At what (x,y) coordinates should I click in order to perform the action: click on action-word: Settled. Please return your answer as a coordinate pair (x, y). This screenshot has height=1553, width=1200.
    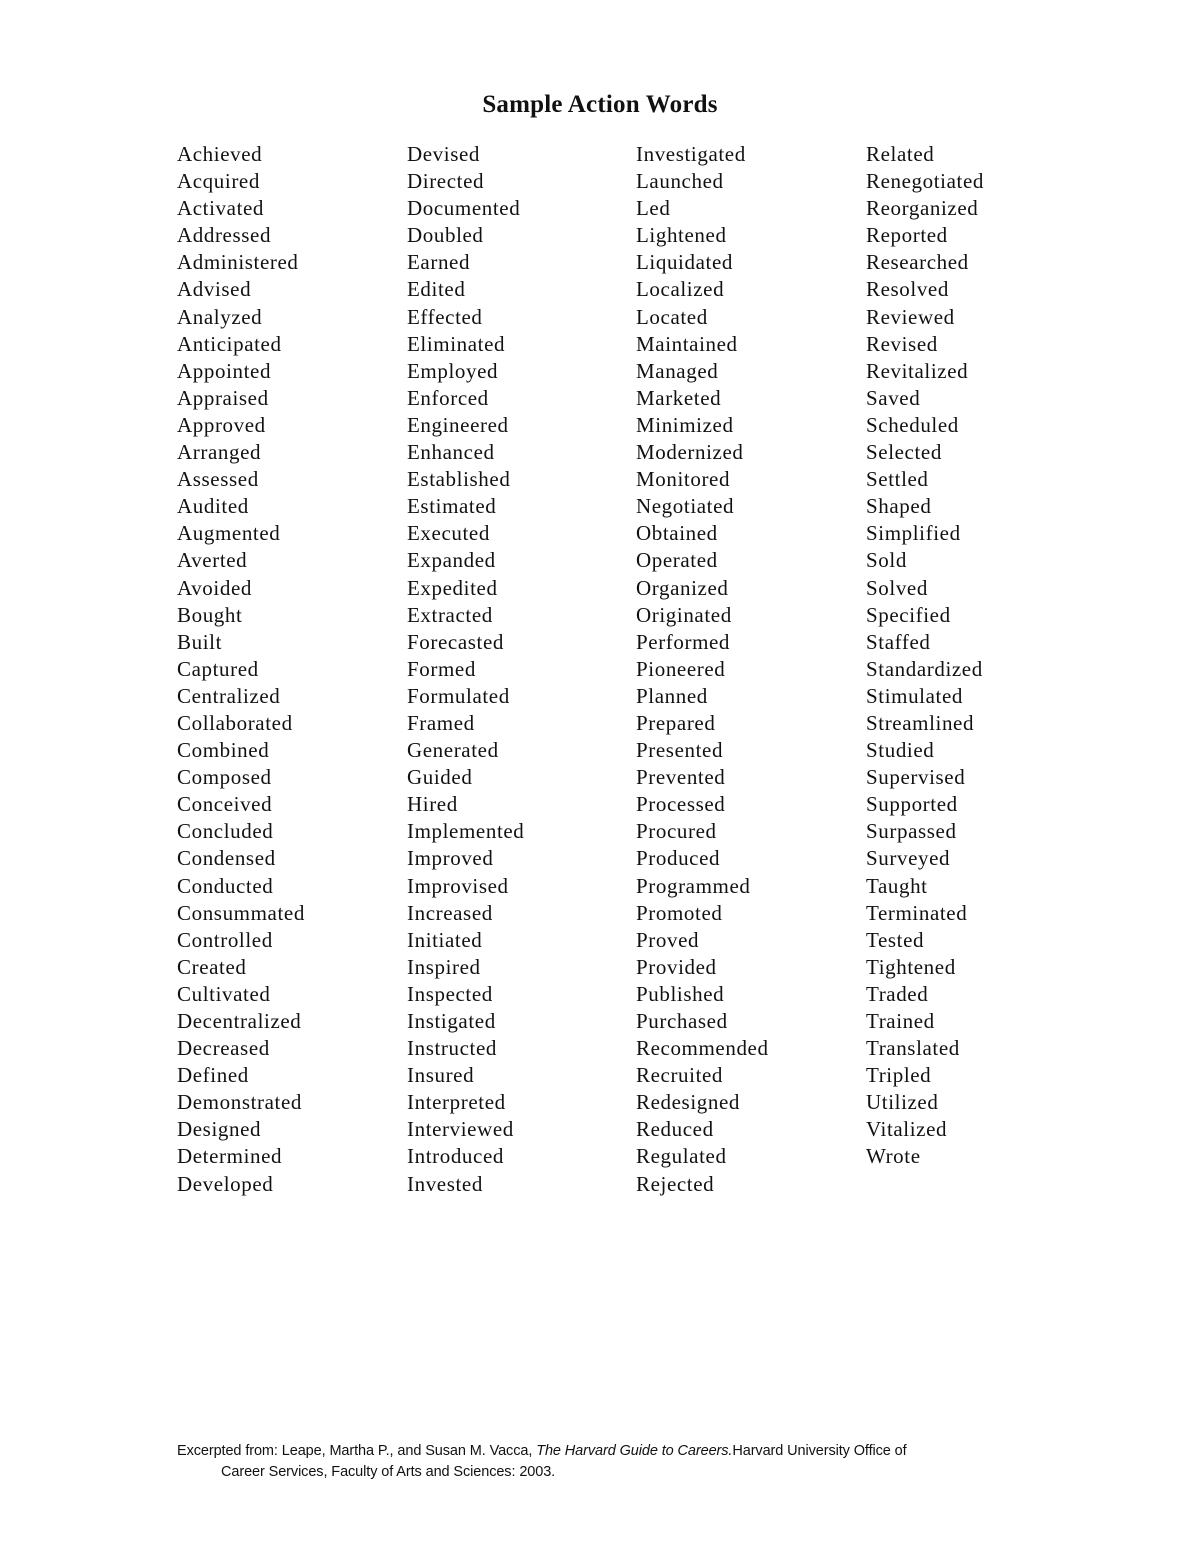
    Looking at the image, I should click on (897, 479).